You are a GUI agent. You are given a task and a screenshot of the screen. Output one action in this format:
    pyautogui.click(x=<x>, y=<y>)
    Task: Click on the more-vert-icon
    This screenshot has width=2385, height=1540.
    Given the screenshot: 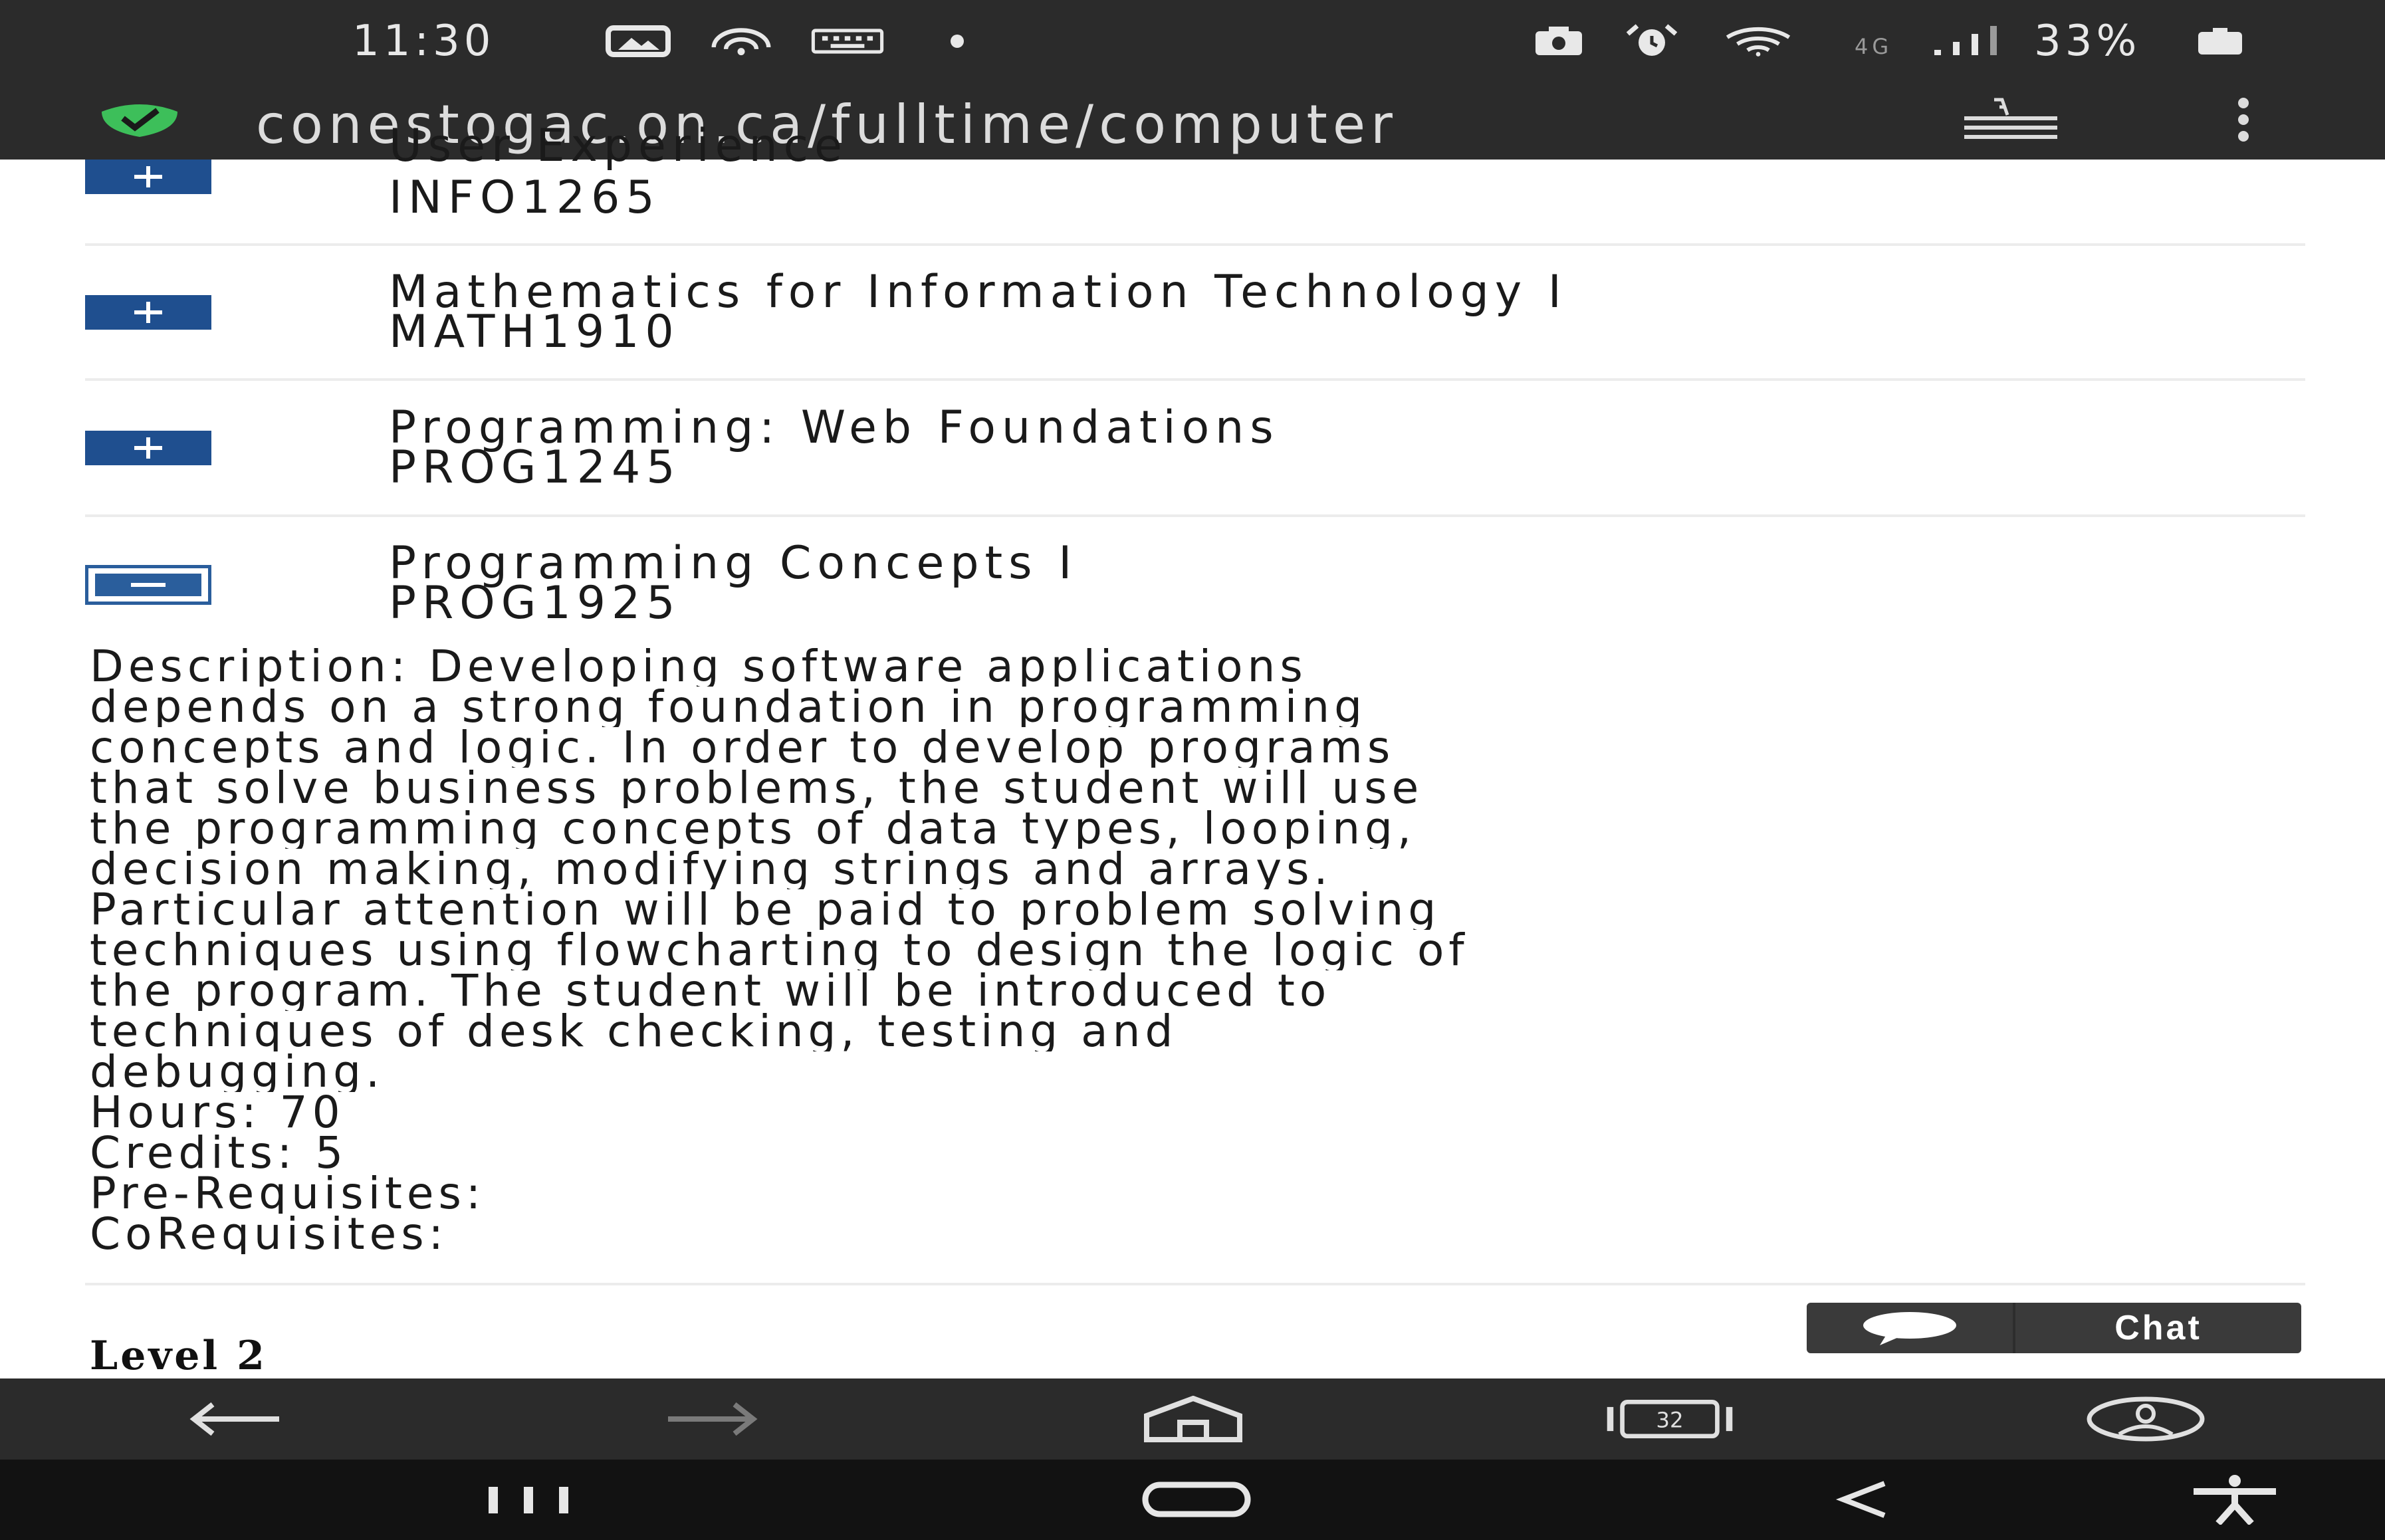 What is the action you would take?
    pyautogui.click(x=2243, y=121)
    